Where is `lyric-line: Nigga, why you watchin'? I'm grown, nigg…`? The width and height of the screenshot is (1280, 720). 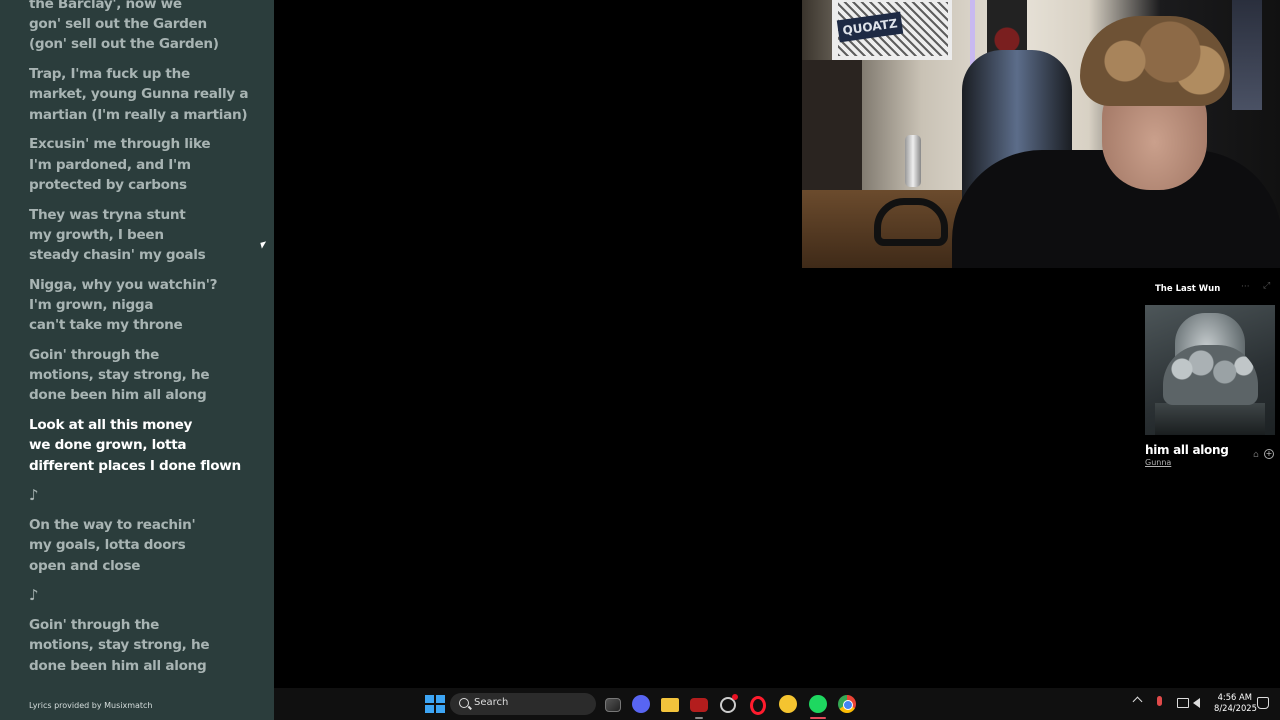 lyric-line: Nigga, why you watchin'? I'm grown, nigg… is located at coordinates (145, 305).